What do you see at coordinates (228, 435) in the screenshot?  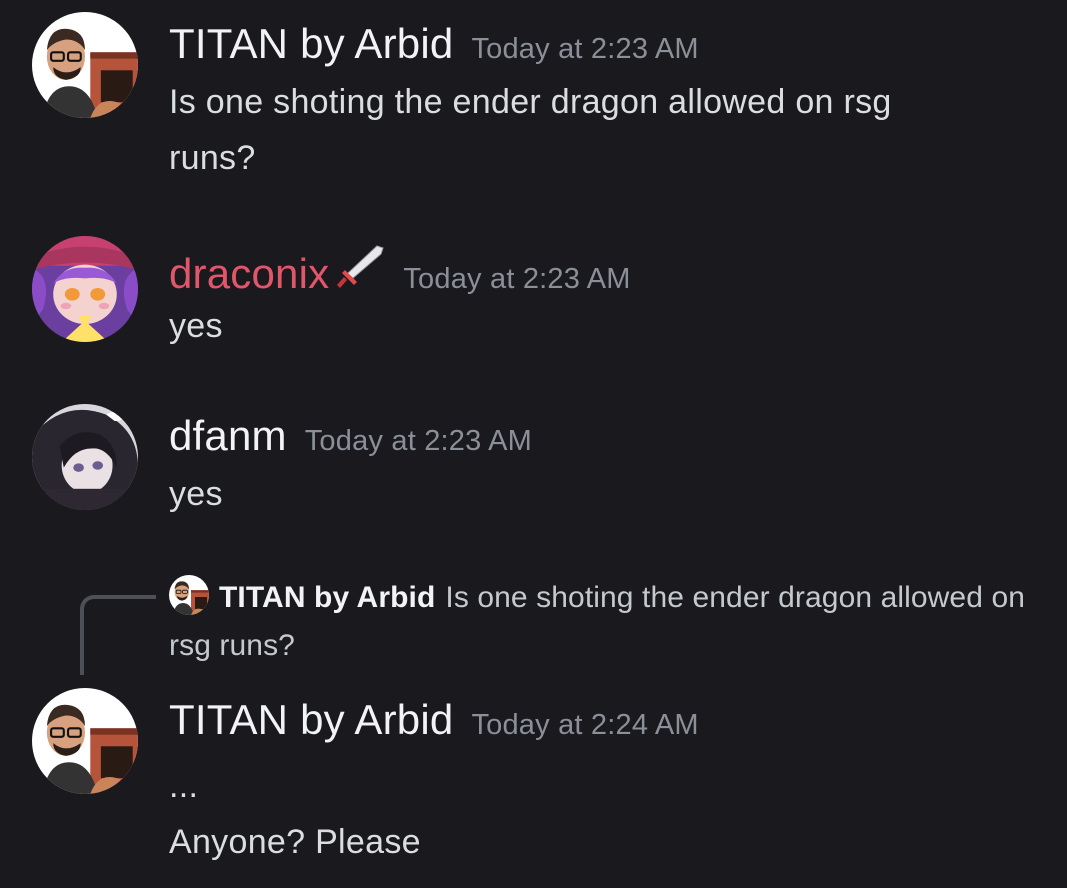 I see `username: dfanm` at bounding box center [228, 435].